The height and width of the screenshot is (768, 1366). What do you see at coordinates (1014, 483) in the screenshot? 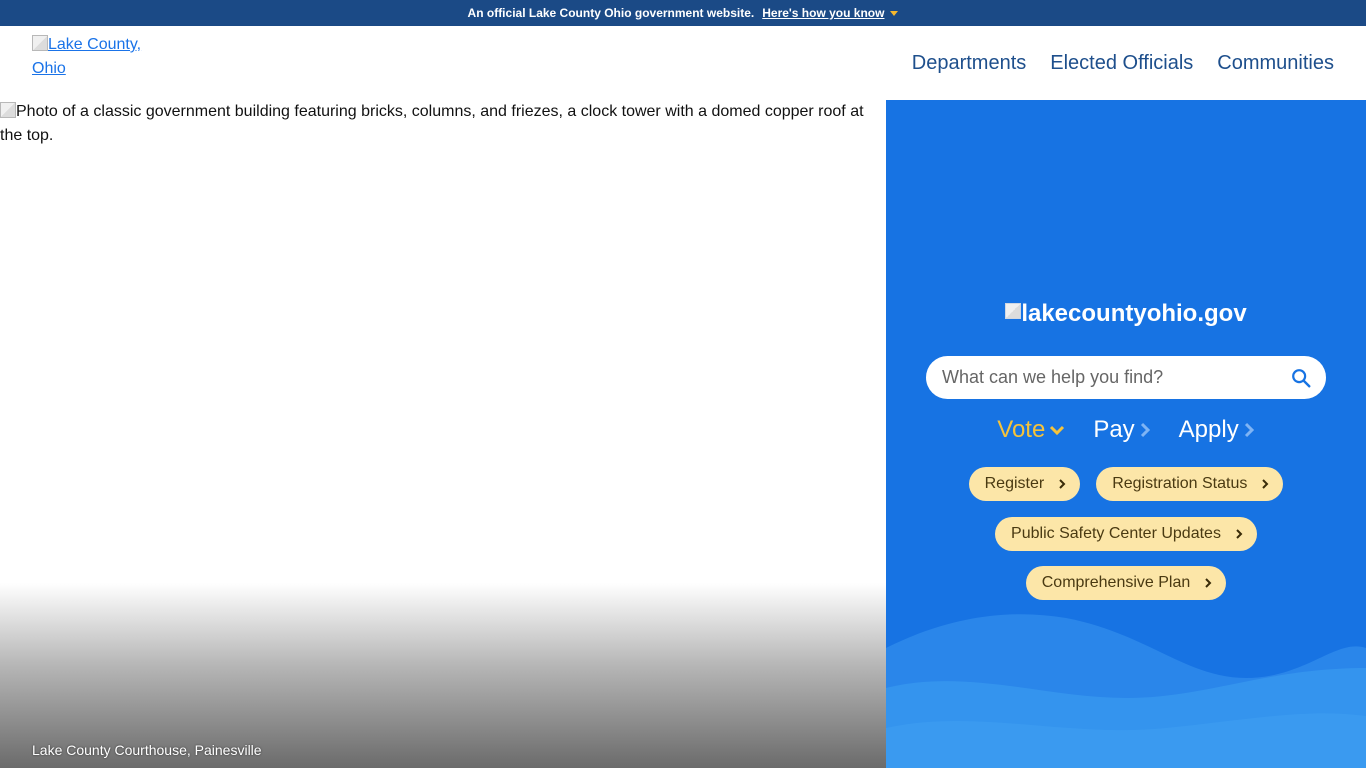
I see `register-link-label: Register` at bounding box center [1014, 483].